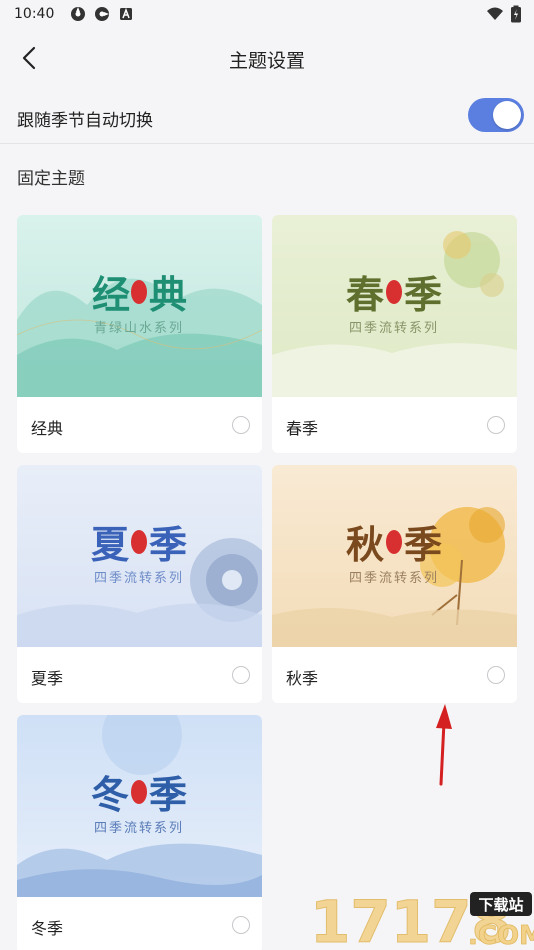  Describe the element at coordinates (85, 121) in the screenshot. I see `auto-switch-label: 跟随季节自动切换` at that location.